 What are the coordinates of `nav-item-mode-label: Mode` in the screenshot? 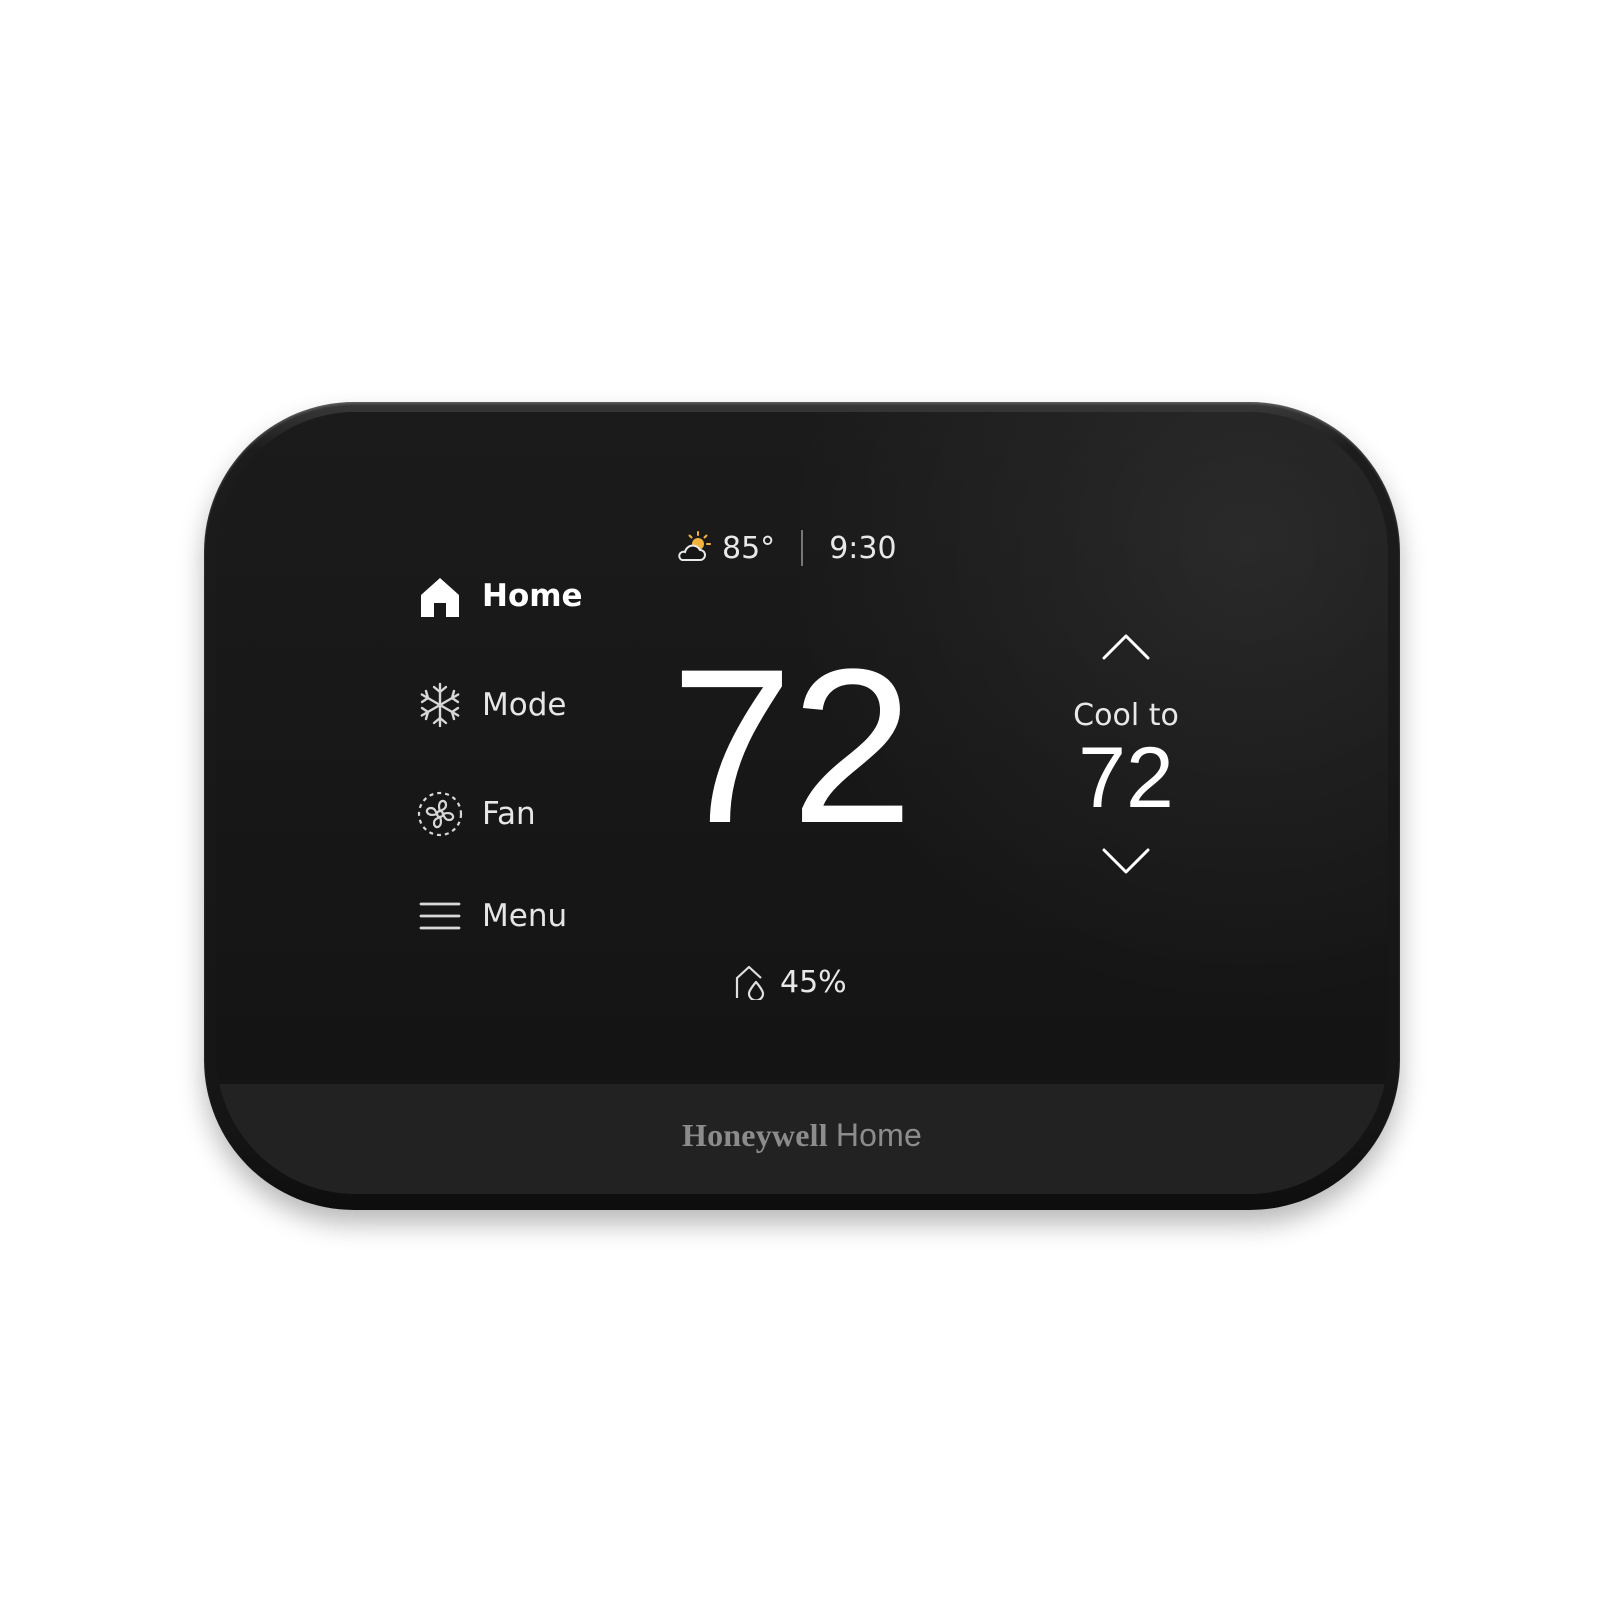 It's located at (524, 705).